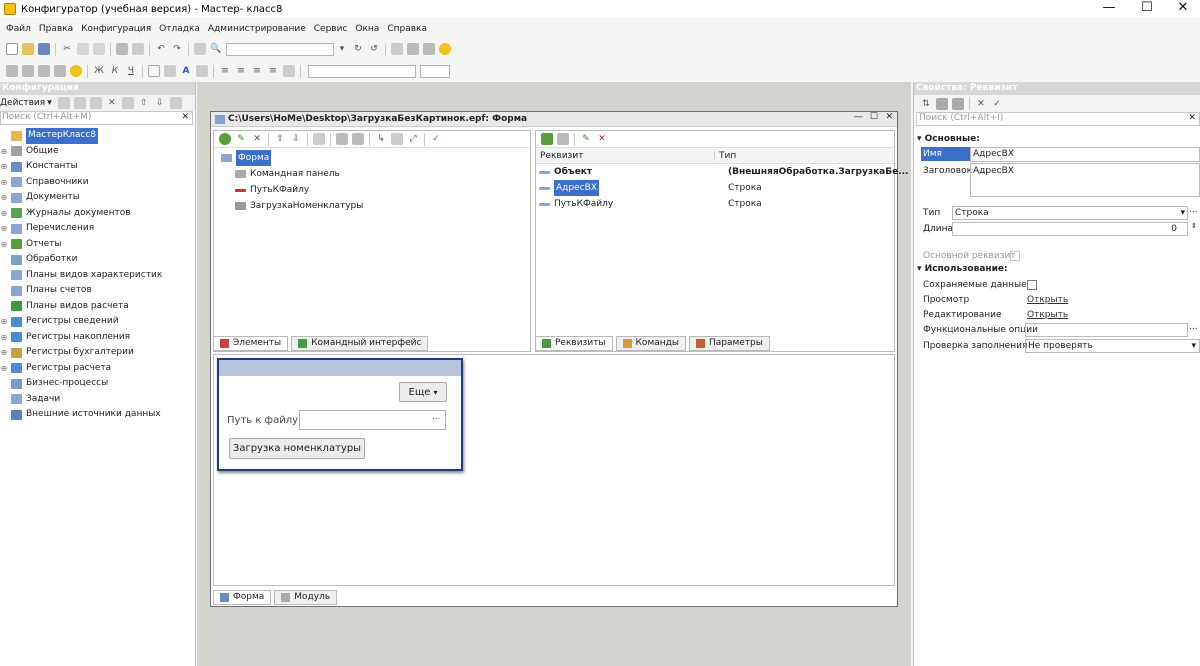  What do you see at coordinates (574, 343) in the screenshot?
I see `tab-tabs_right-0: Реквизиты` at bounding box center [574, 343].